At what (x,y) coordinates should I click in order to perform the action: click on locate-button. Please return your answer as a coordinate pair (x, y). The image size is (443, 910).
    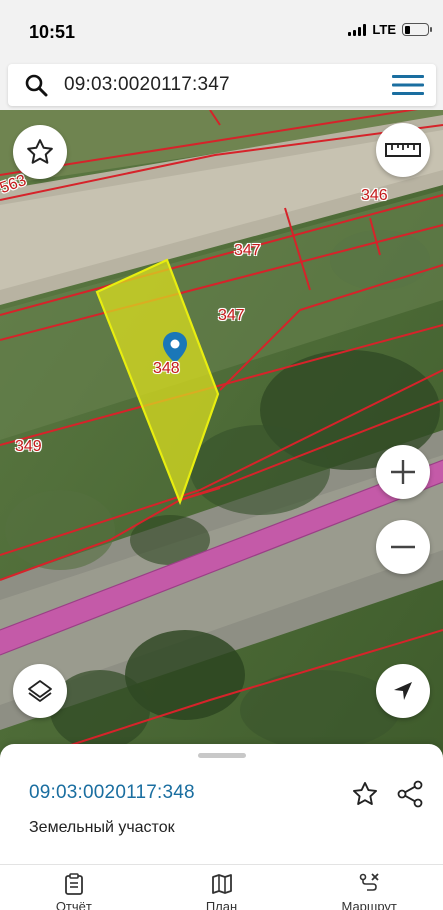
    Looking at the image, I should click on (403, 691).